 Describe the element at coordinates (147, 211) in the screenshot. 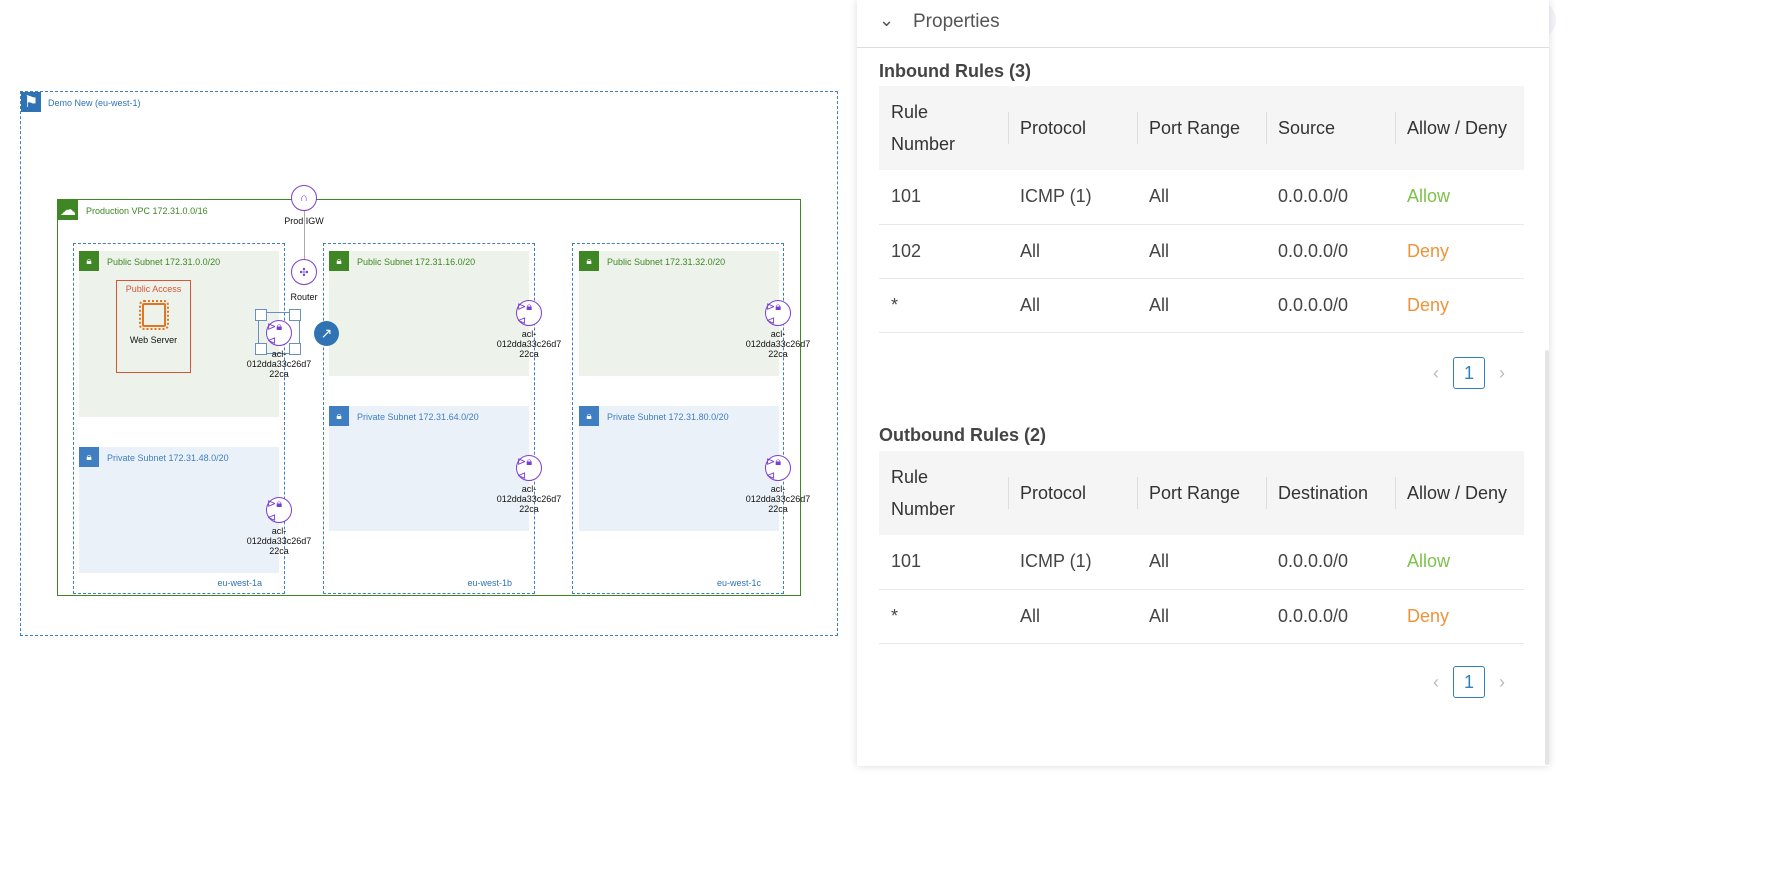

I see `vpc-label: Production VPC 172.31.0.0/16` at that location.